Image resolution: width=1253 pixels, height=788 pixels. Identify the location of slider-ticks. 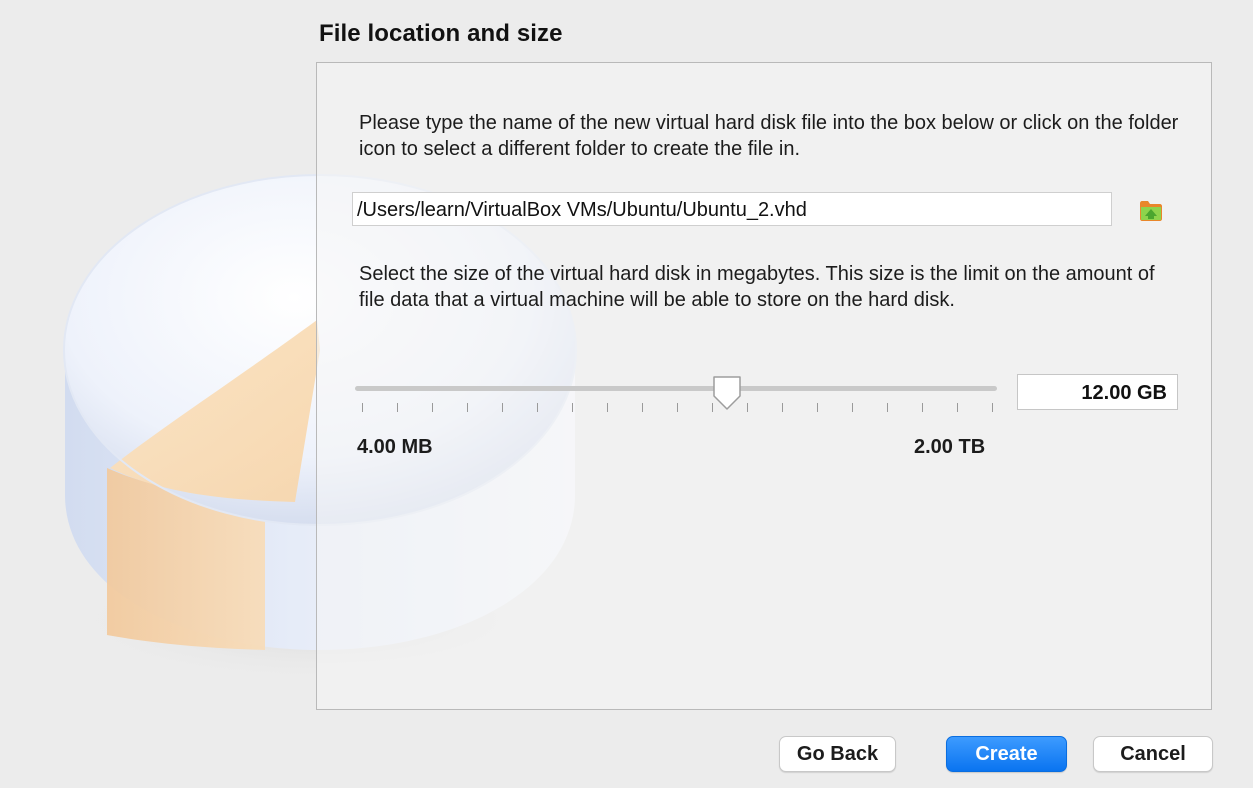
(677, 408).